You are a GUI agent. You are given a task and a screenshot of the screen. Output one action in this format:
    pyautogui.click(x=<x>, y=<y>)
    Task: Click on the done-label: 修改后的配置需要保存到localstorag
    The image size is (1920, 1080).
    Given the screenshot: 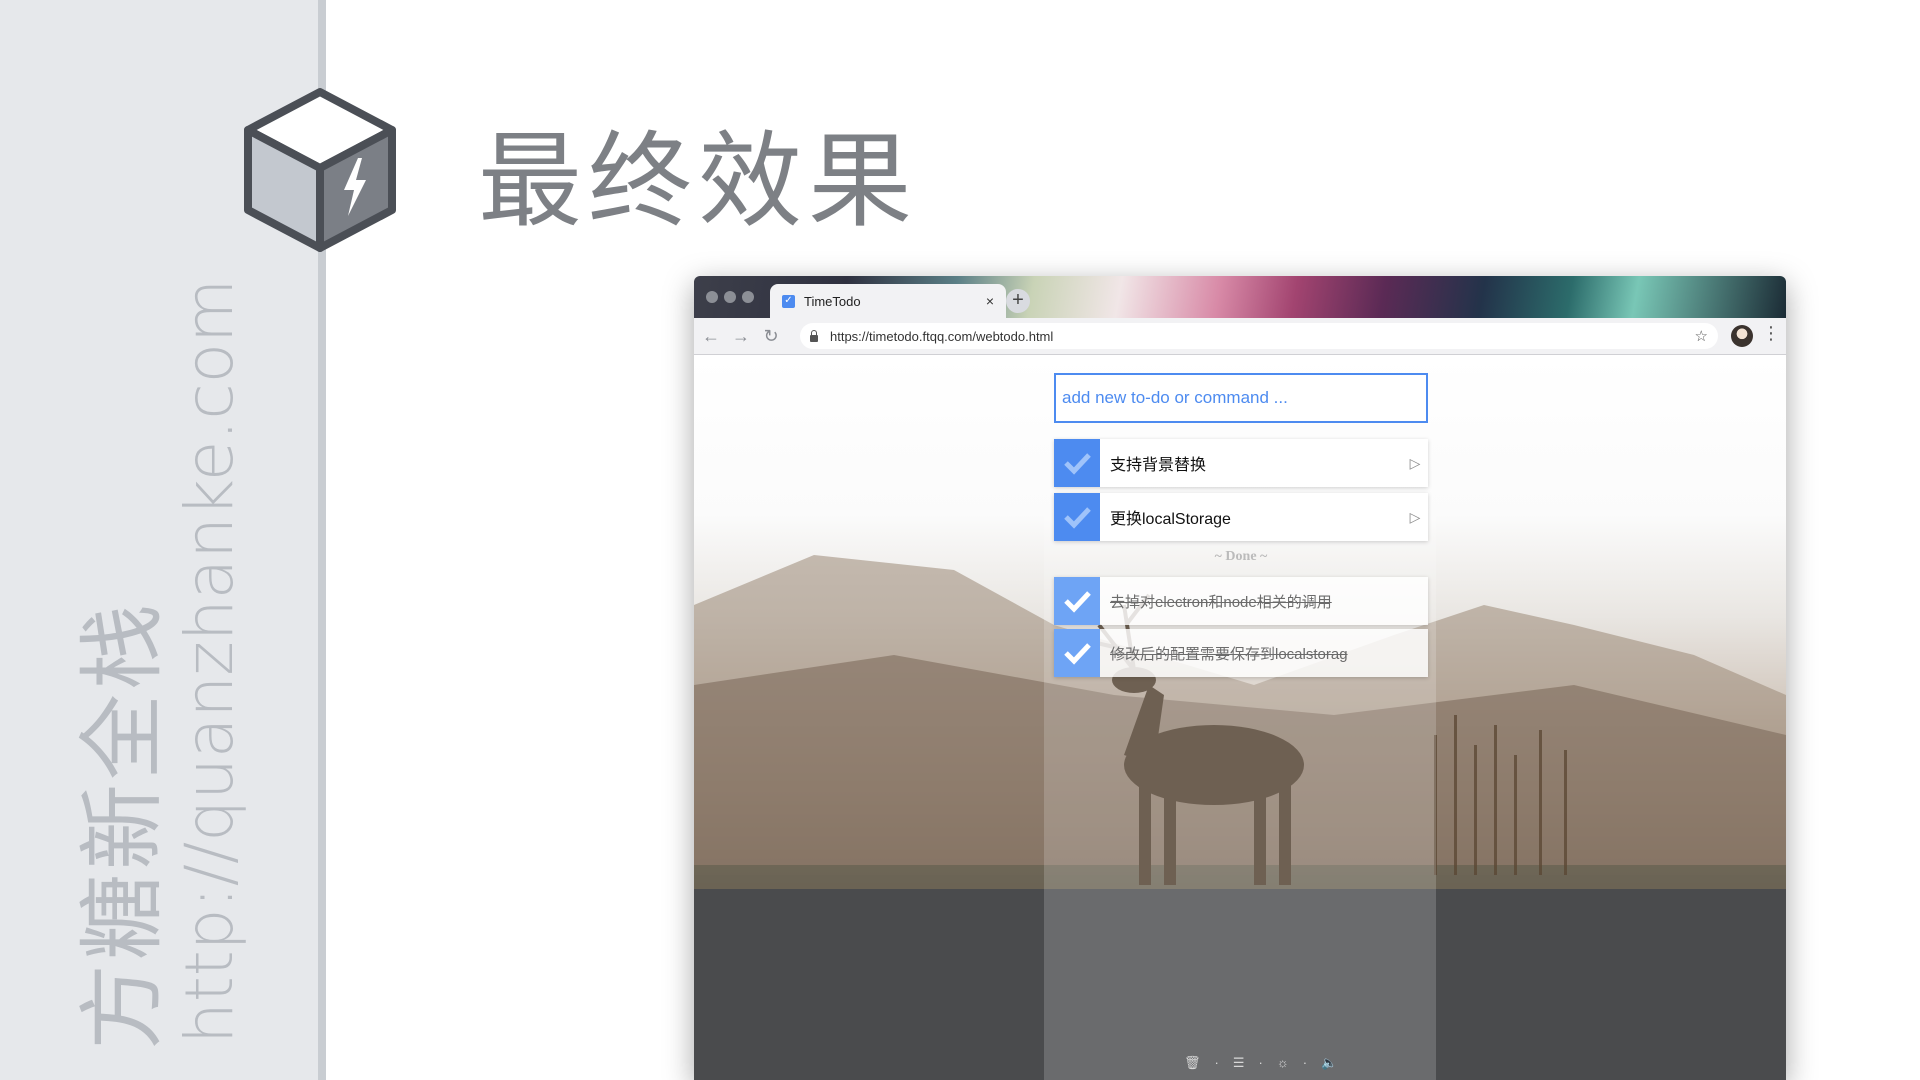 What is the action you would take?
    pyautogui.click(x=1229, y=654)
    